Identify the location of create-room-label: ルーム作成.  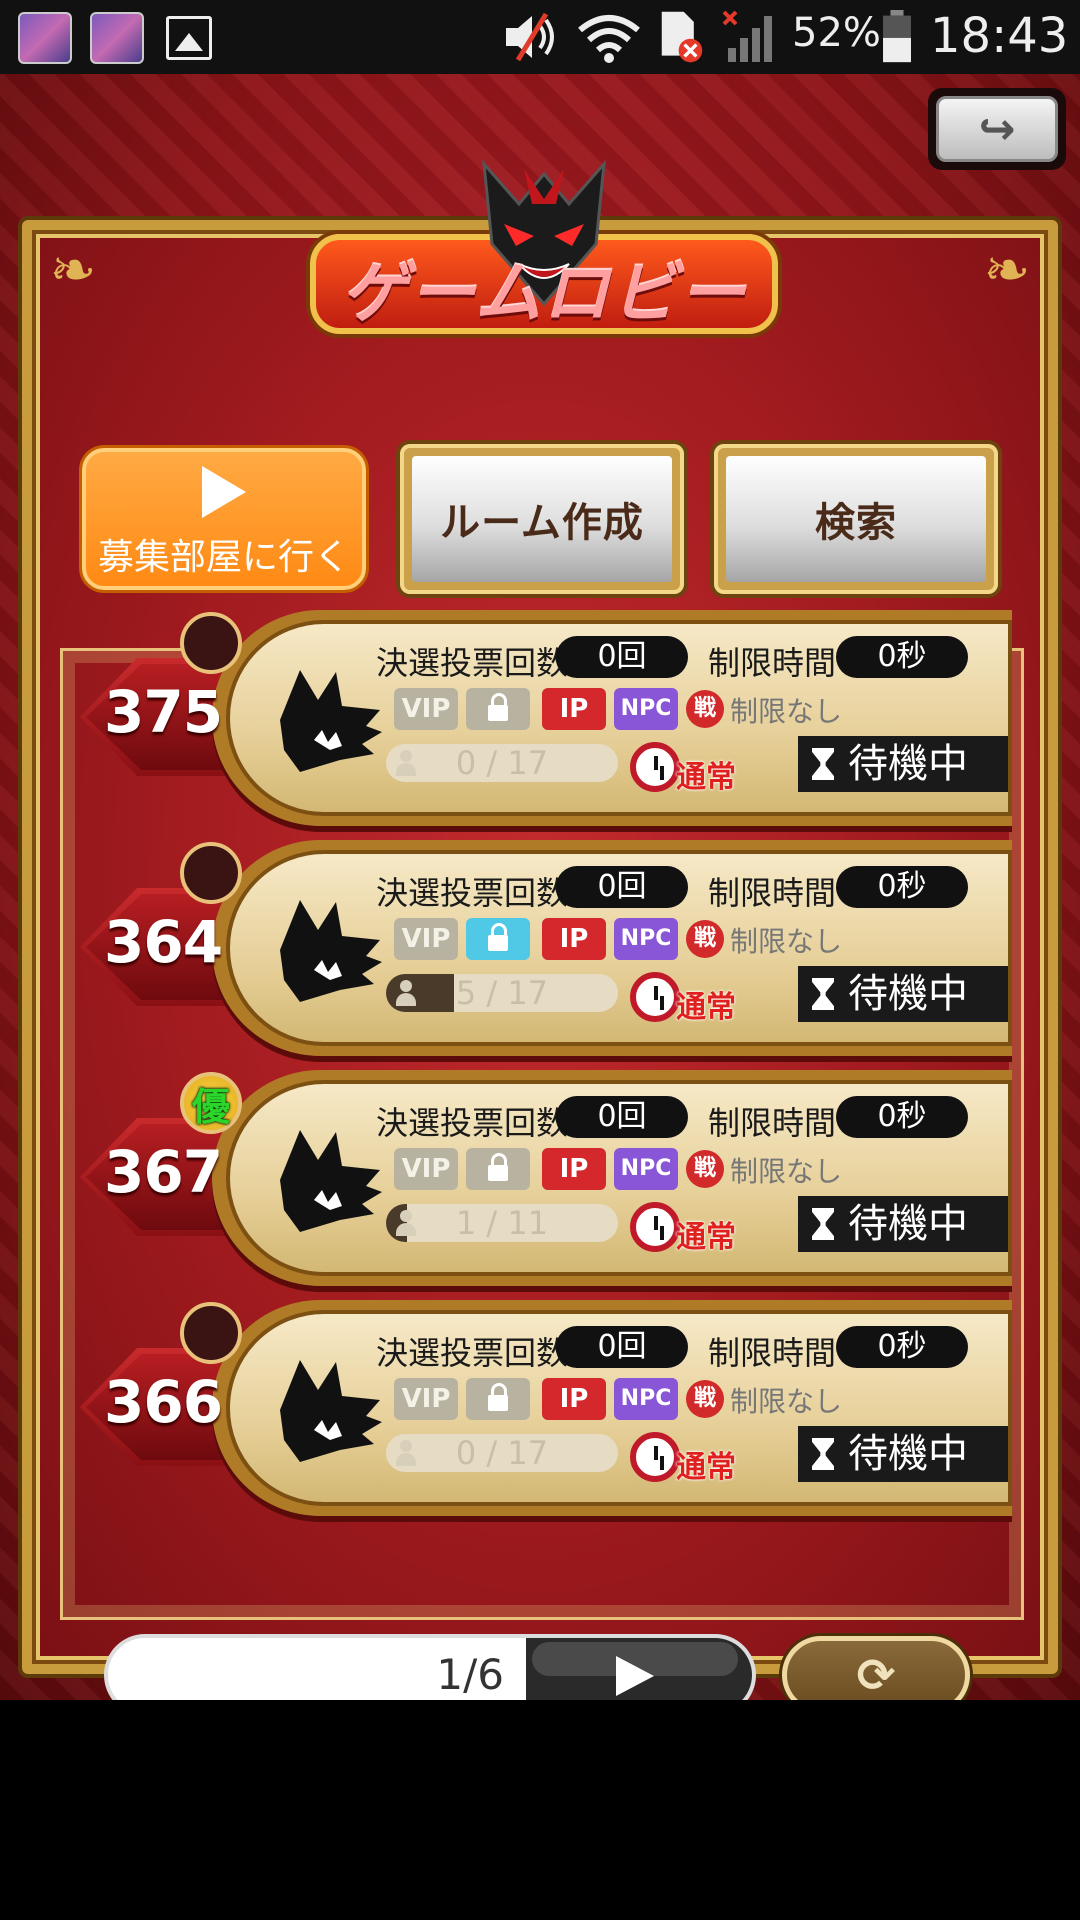
(542, 519).